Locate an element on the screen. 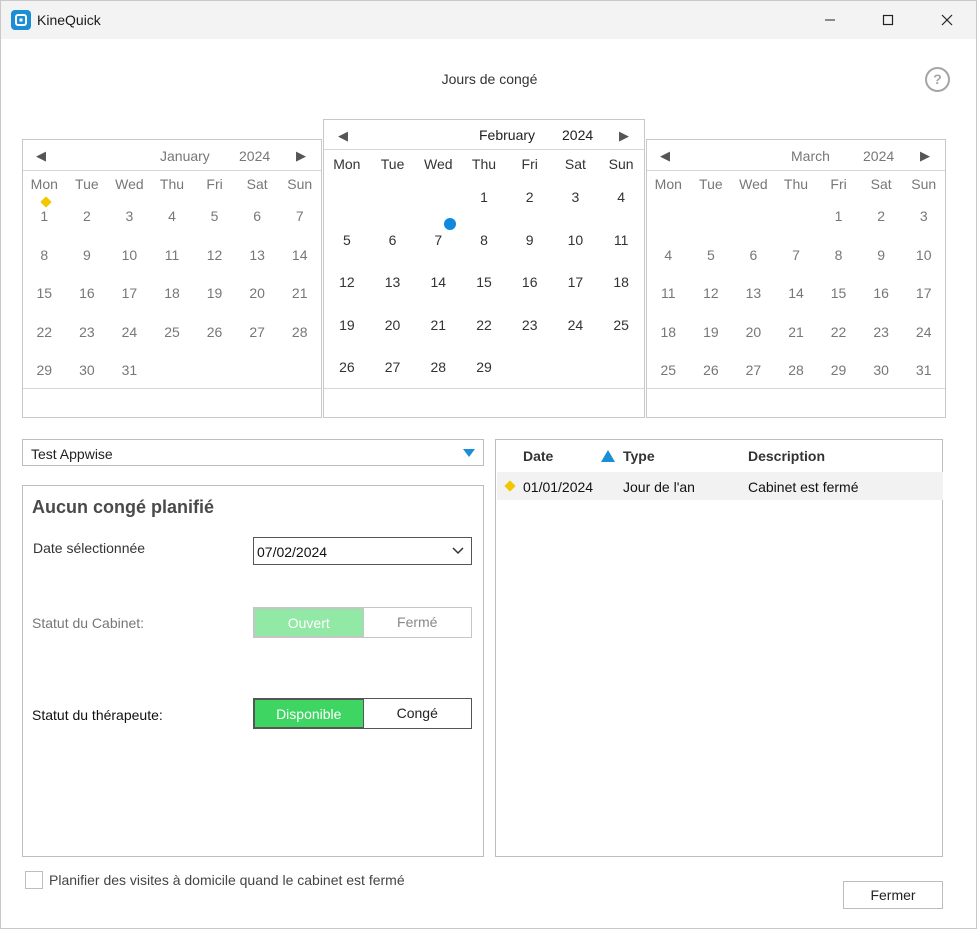 The image size is (977, 929). therapist-available-option: Disponible is located at coordinates (309, 713).